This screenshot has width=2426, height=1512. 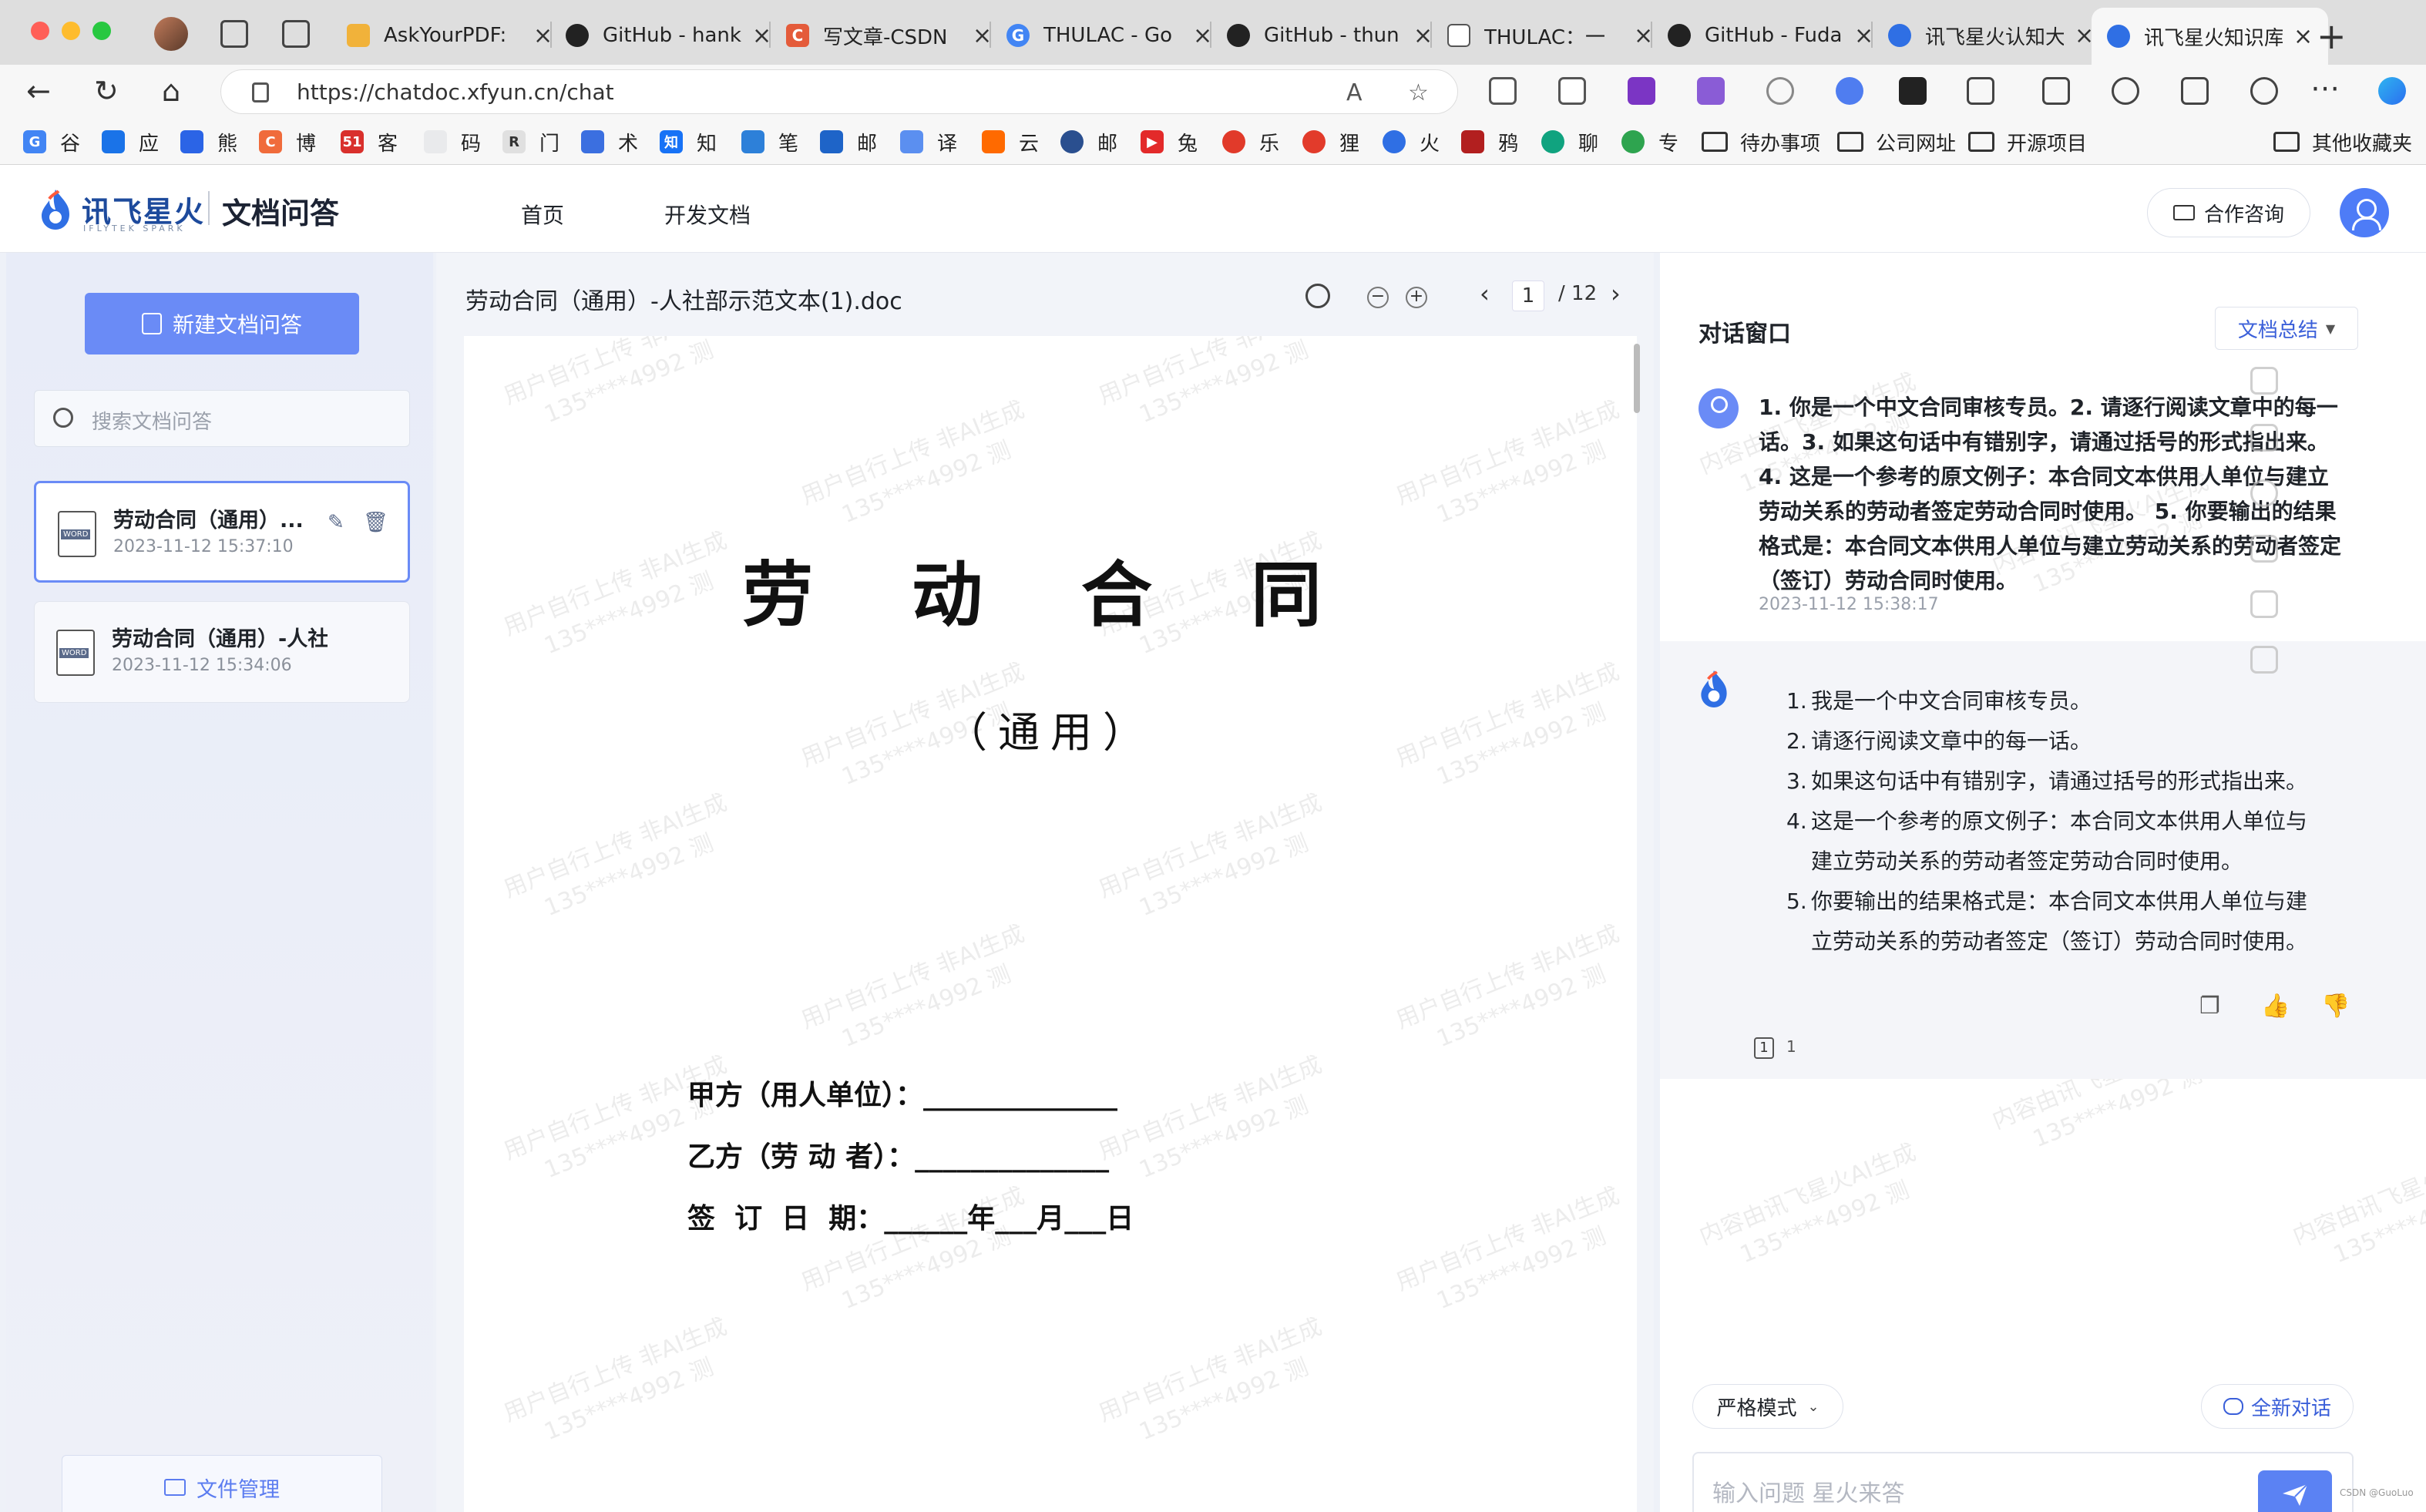 I want to click on consult-button: 合作咨询, so click(x=2228, y=213).